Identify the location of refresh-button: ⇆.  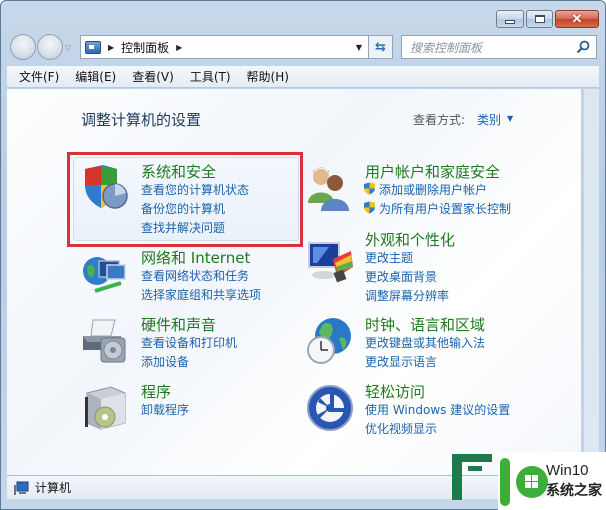
(381, 47).